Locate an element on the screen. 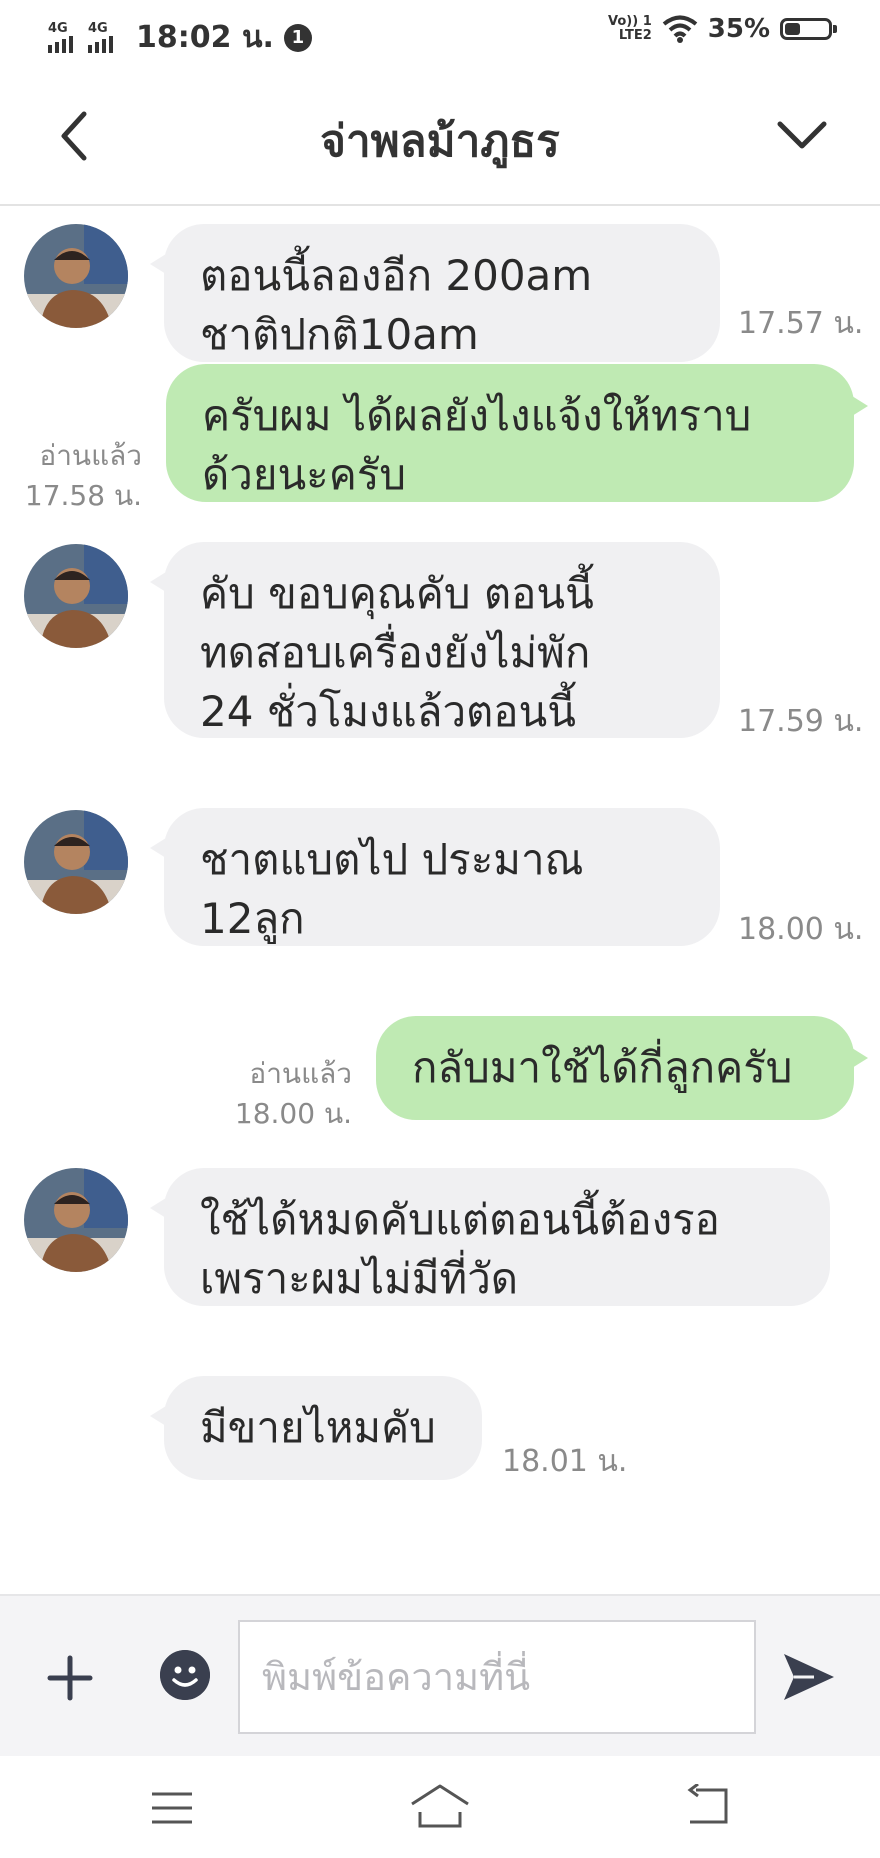  message-meta: อ่านแล้ว 18.00 น. is located at coordinates (293, 1094).